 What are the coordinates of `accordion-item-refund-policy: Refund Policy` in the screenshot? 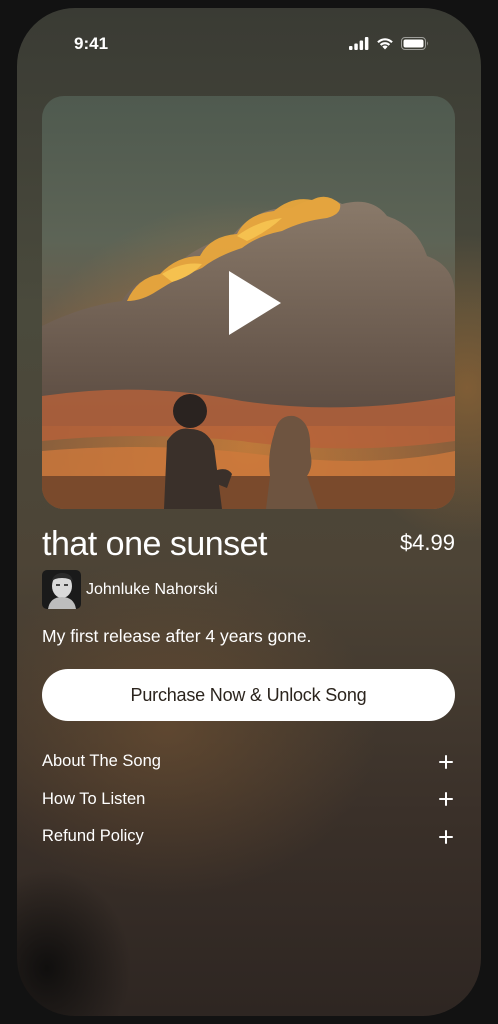 It's located at (248, 837).